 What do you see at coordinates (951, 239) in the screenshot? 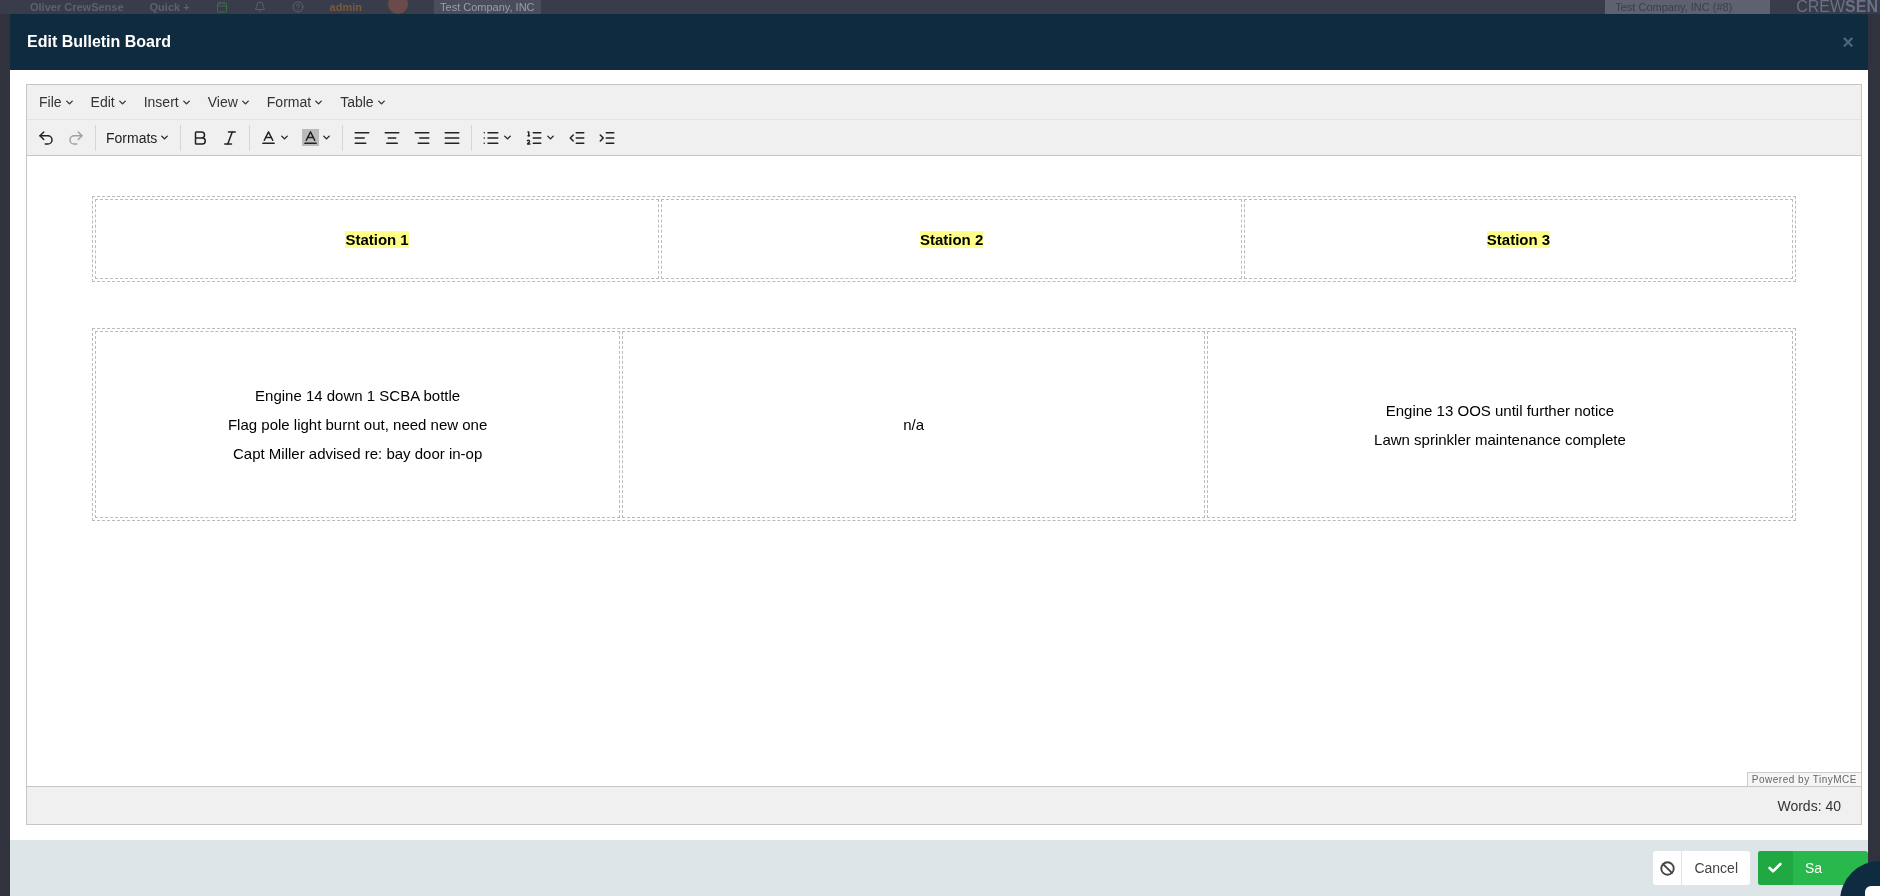
I see `station-heading: Station 2` at bounding box center [951, 239].